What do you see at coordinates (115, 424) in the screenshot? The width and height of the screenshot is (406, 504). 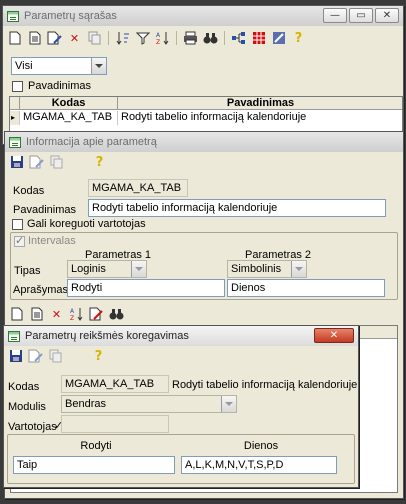 I see `vartotojas-field` at bounding box center [115, 424].